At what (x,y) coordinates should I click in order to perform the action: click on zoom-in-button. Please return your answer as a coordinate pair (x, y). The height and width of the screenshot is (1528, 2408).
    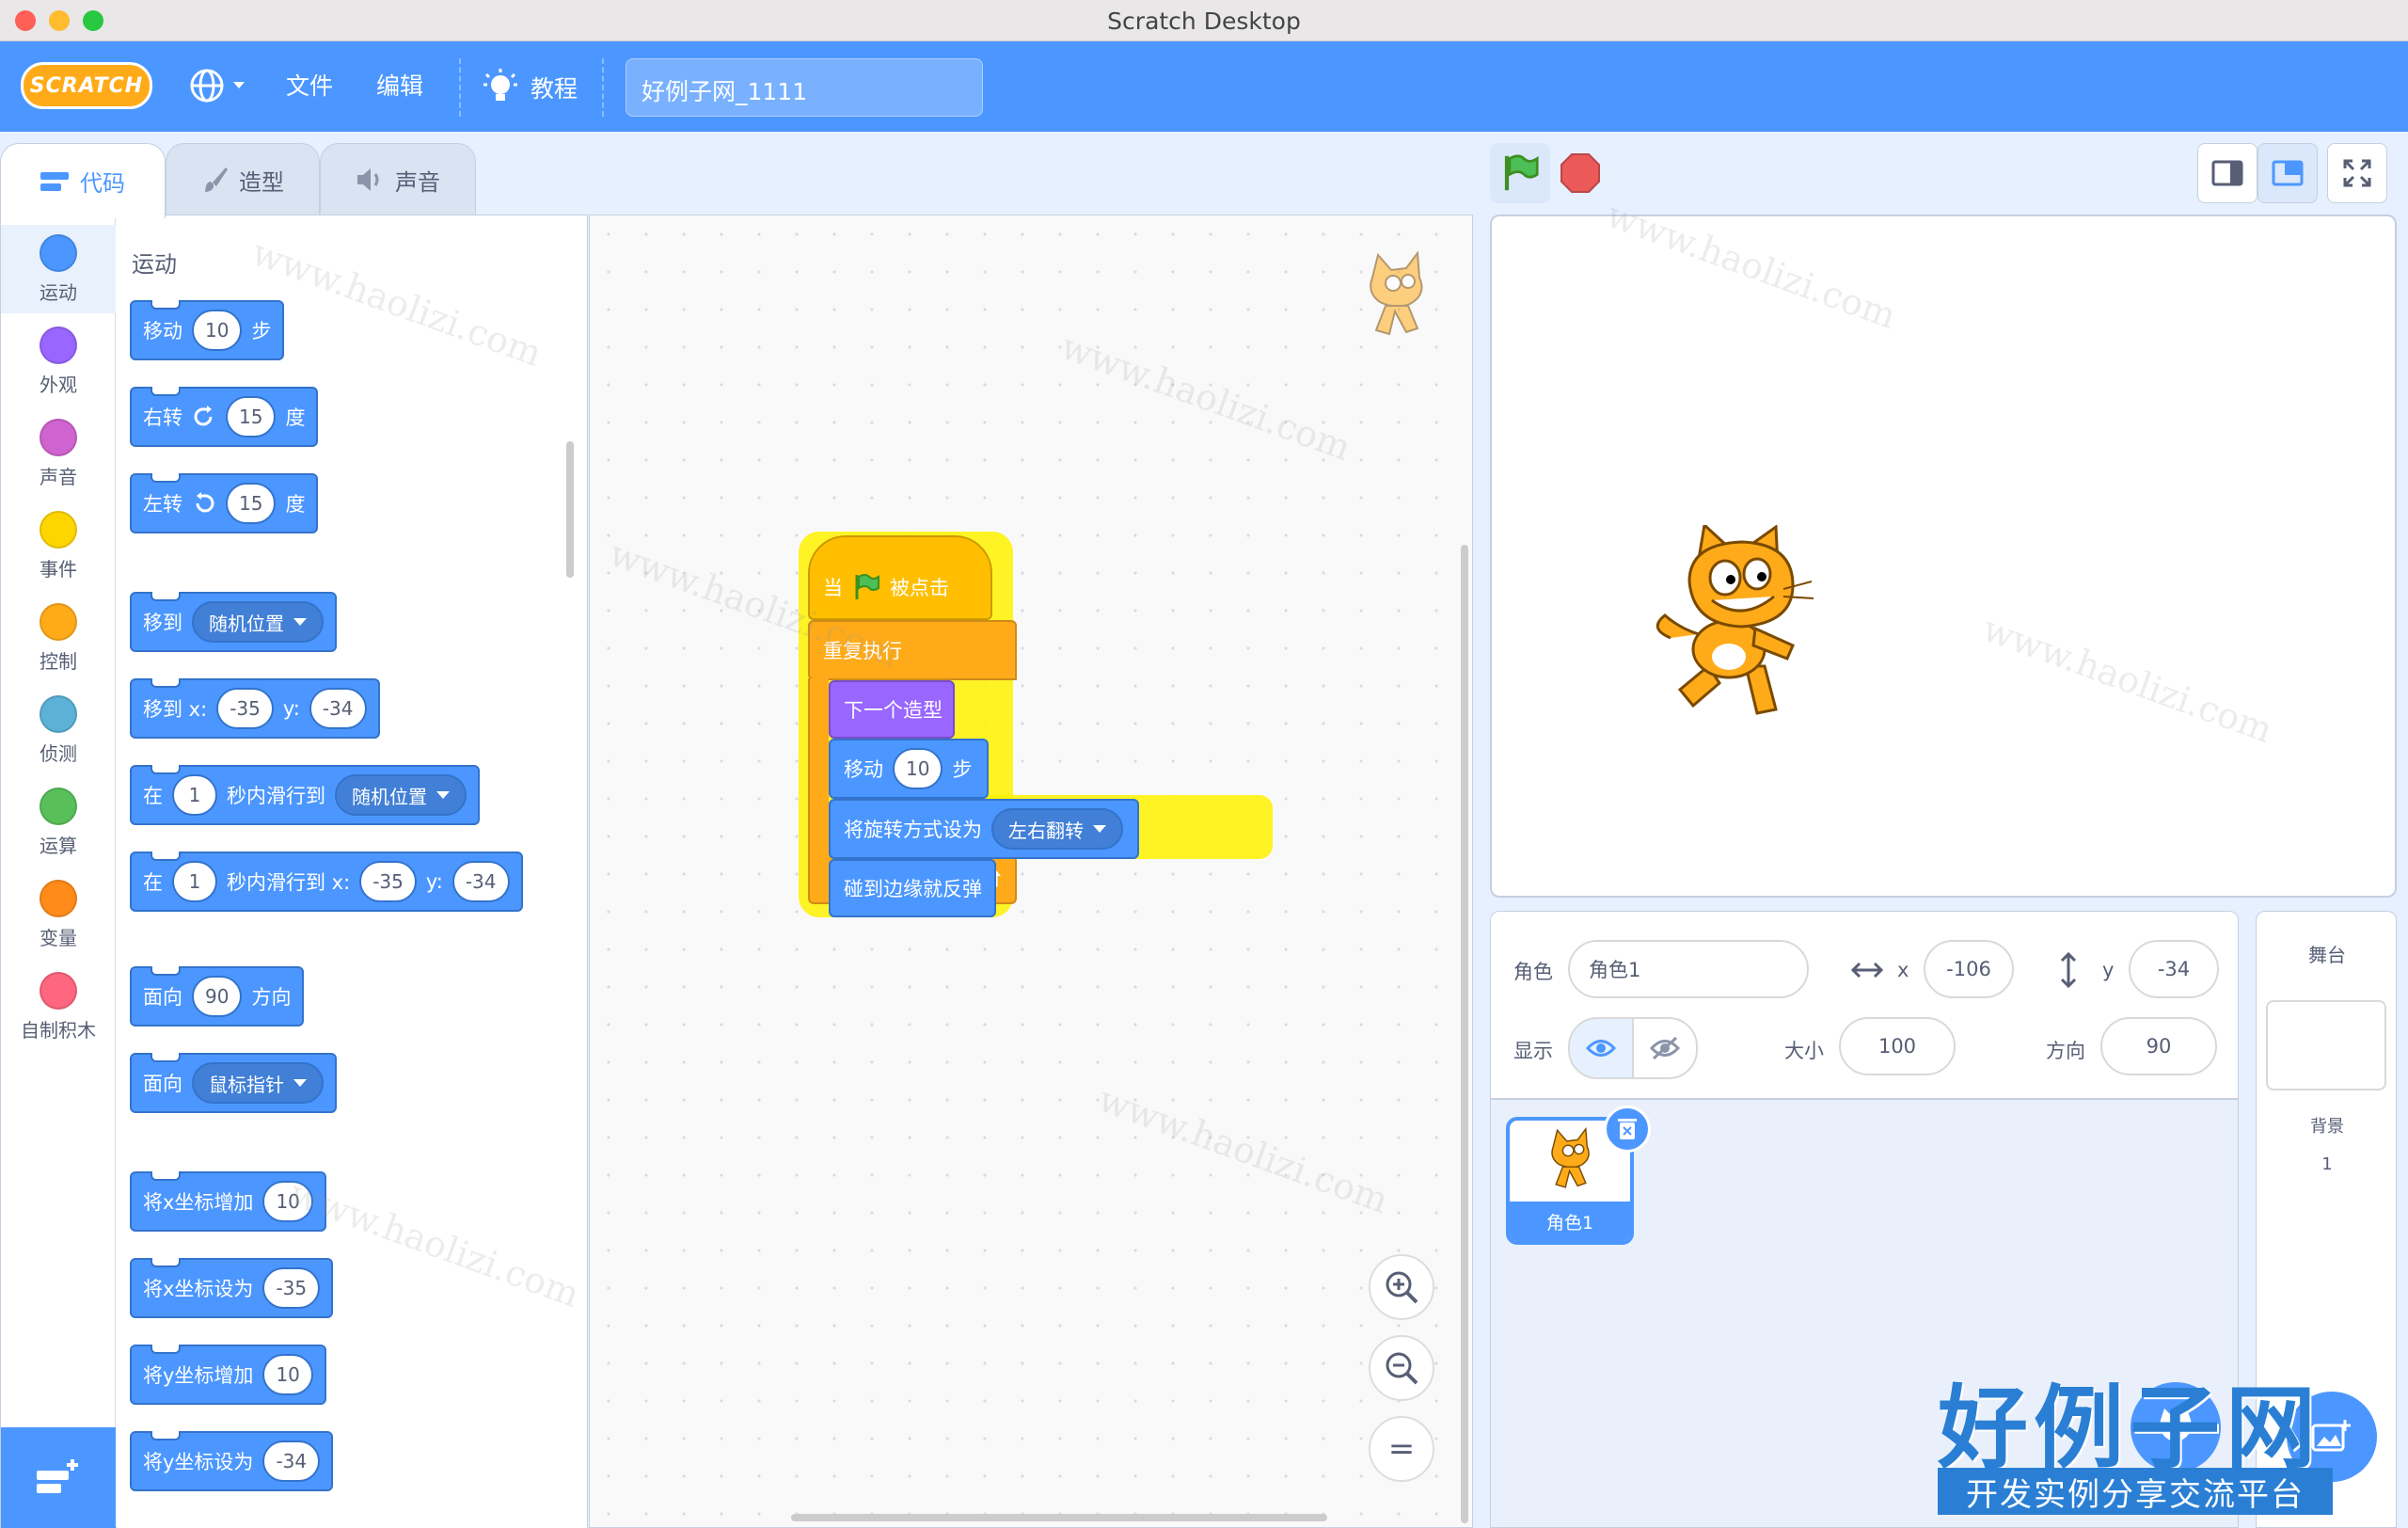
    Looking at the image, I should click on (1401, 1287).